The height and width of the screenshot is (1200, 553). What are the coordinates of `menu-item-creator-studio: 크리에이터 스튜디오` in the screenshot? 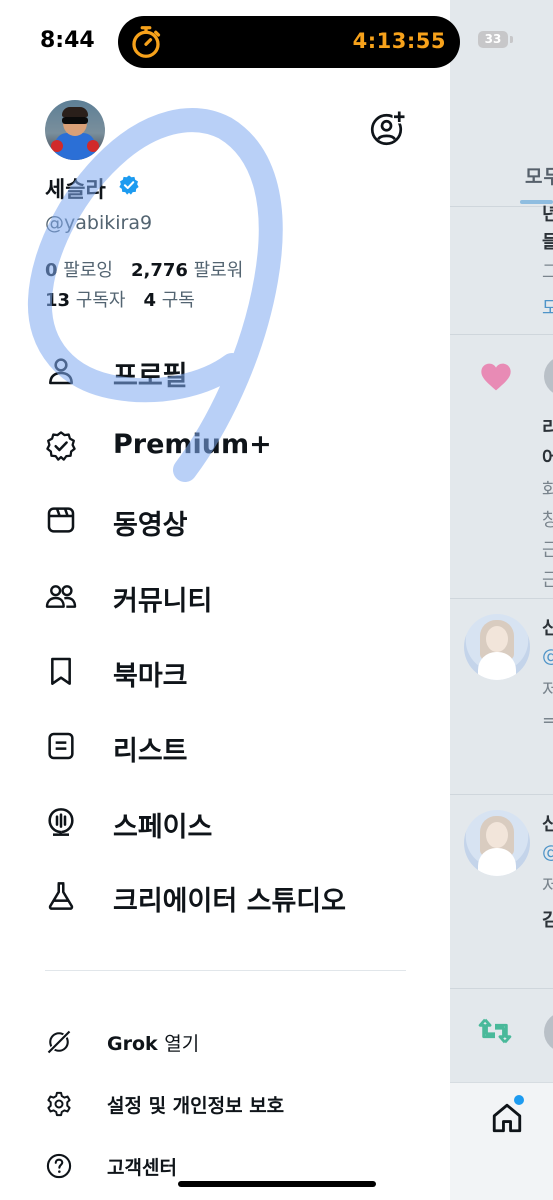 It's located at (235, 896).